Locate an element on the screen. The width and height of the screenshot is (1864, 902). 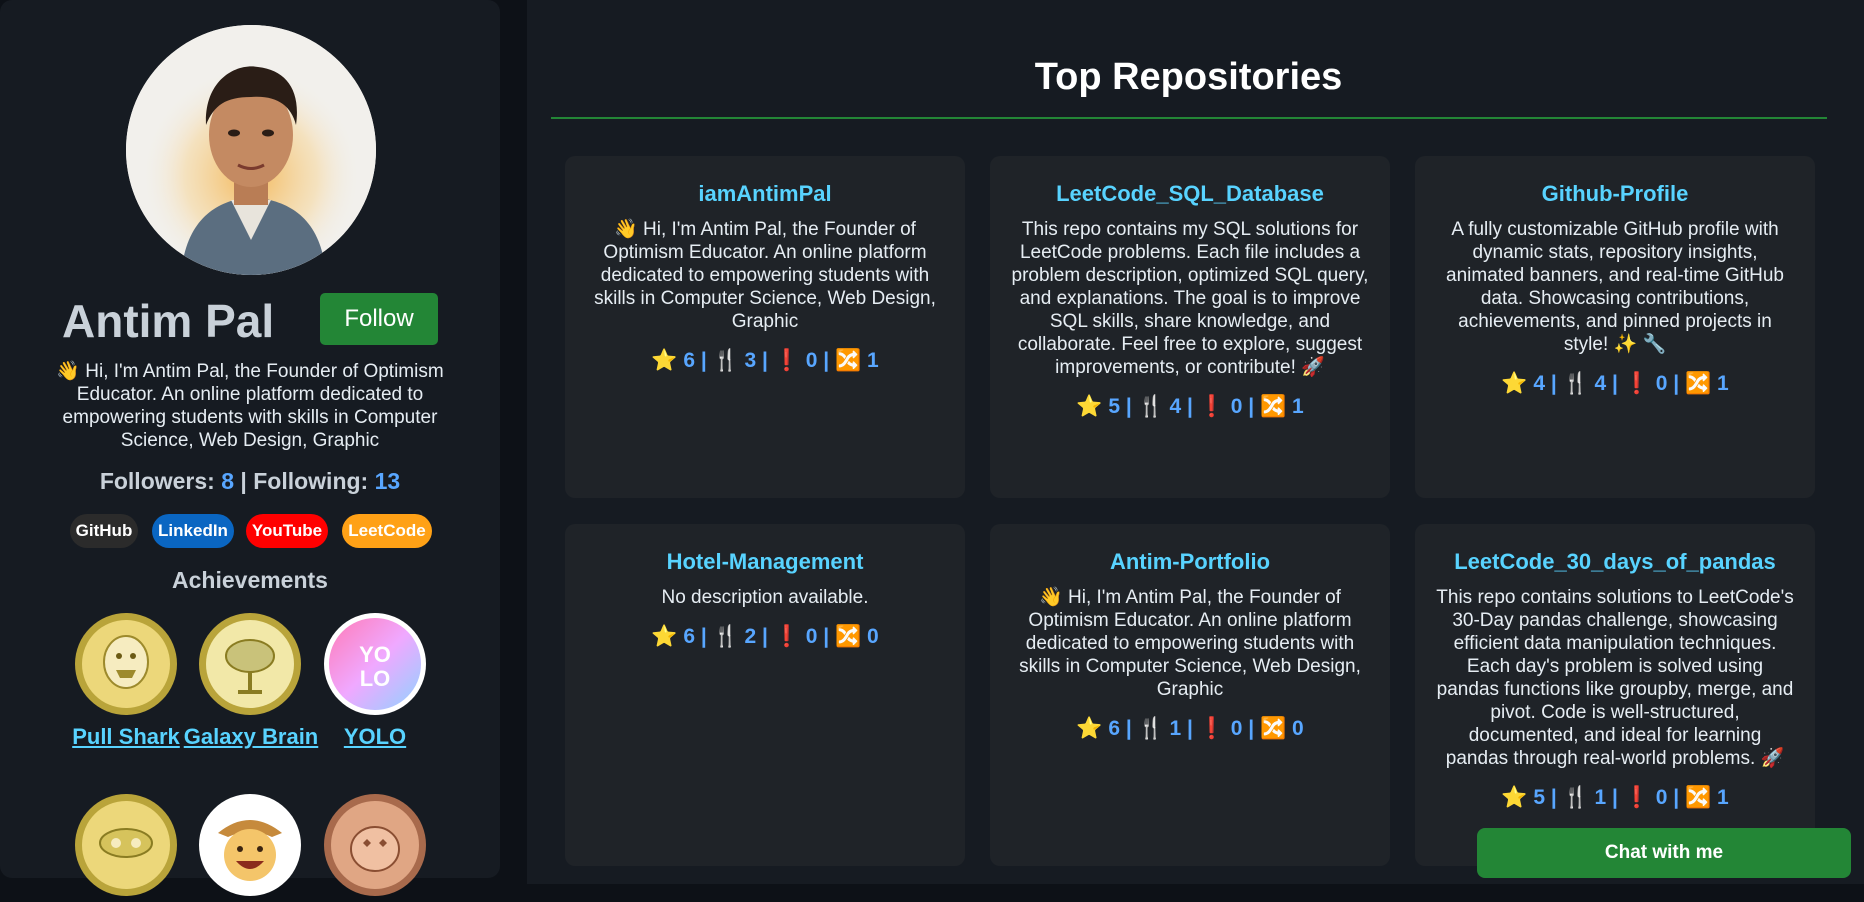
youtube-link: YouTube is located at coordinates (287, 531).